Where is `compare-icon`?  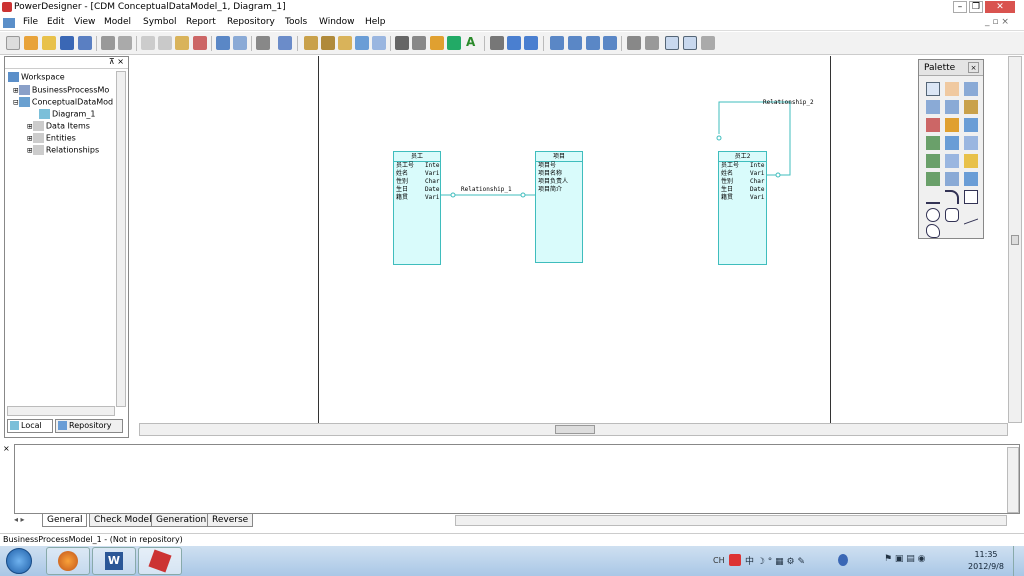 compare-icon is located at coordinates (362, 43).